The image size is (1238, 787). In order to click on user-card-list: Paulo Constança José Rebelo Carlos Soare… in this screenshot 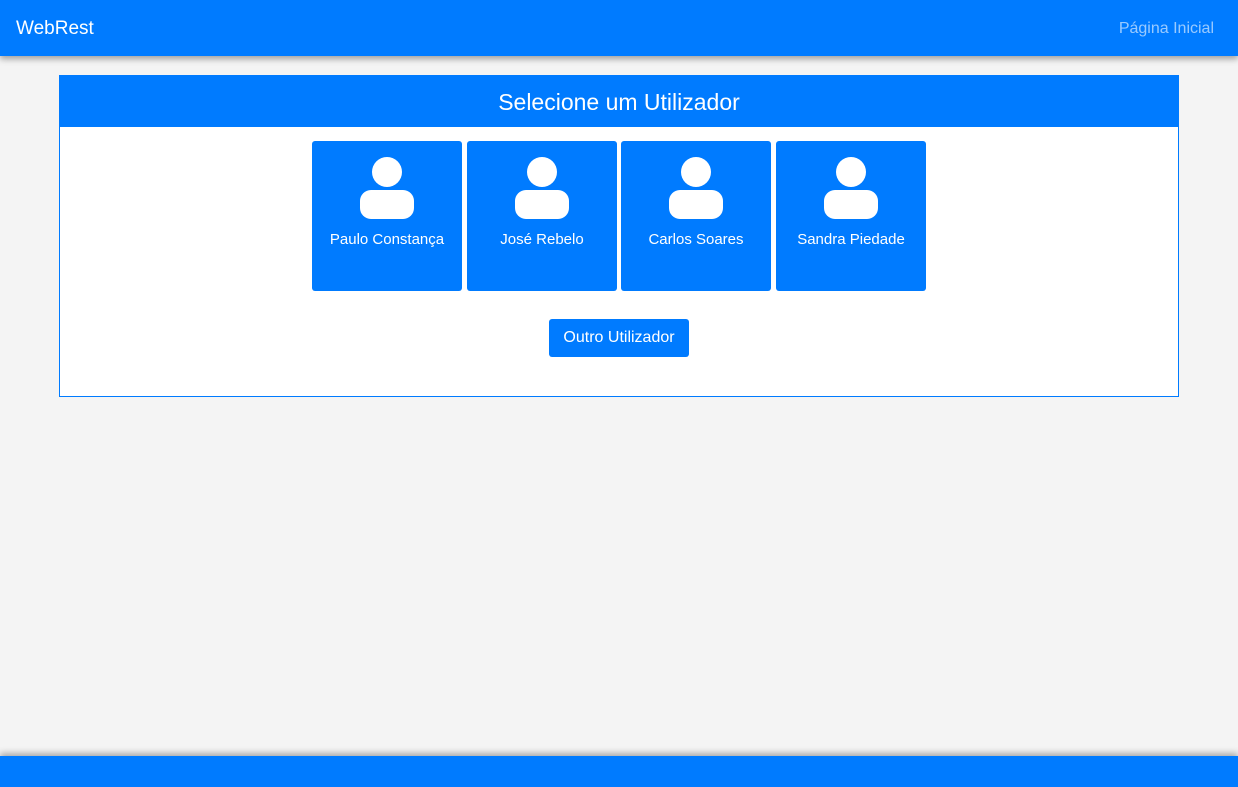, I will do `click(622, 216)`.